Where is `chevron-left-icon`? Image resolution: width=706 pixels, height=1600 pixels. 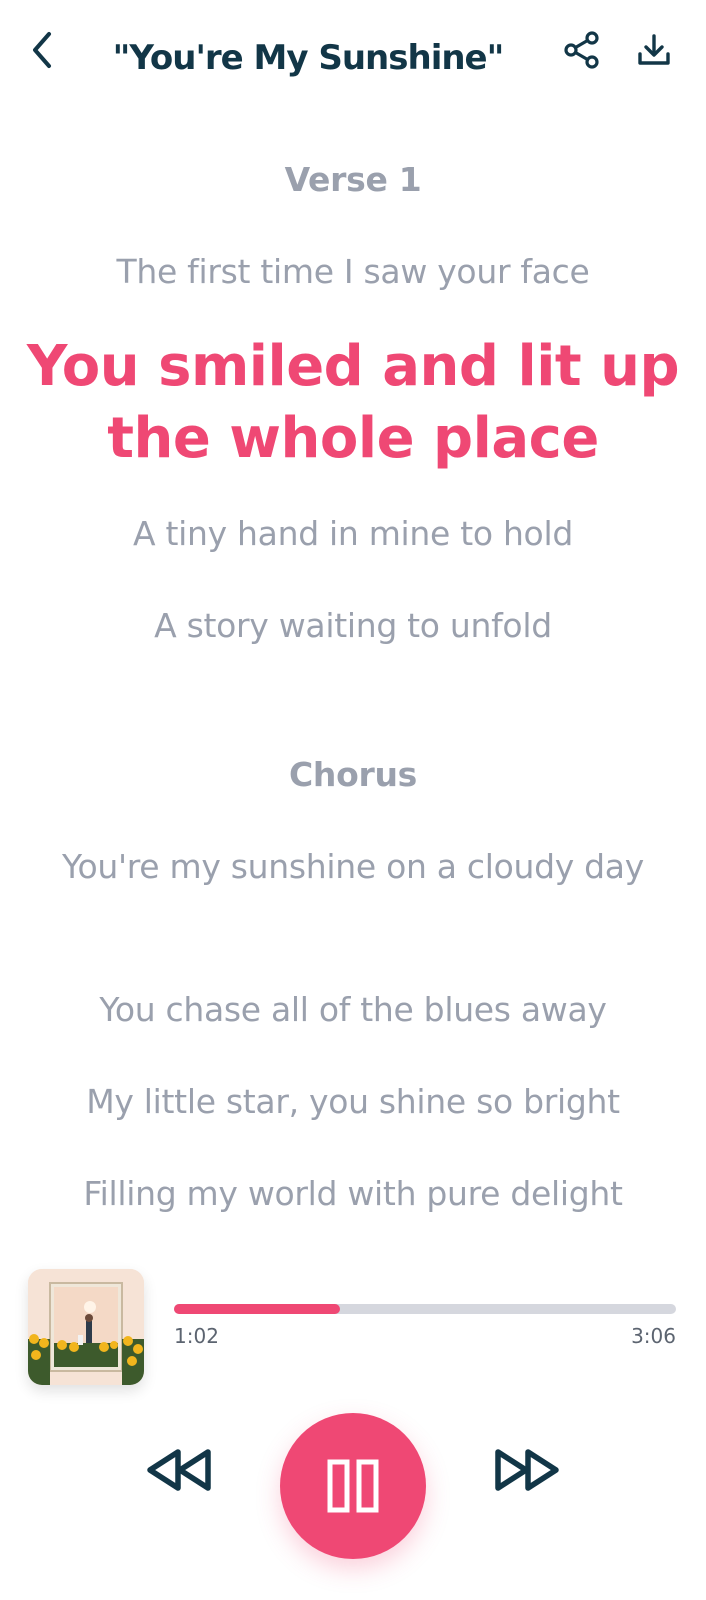 chevron-left-icon is located at coordinates (42, 50).